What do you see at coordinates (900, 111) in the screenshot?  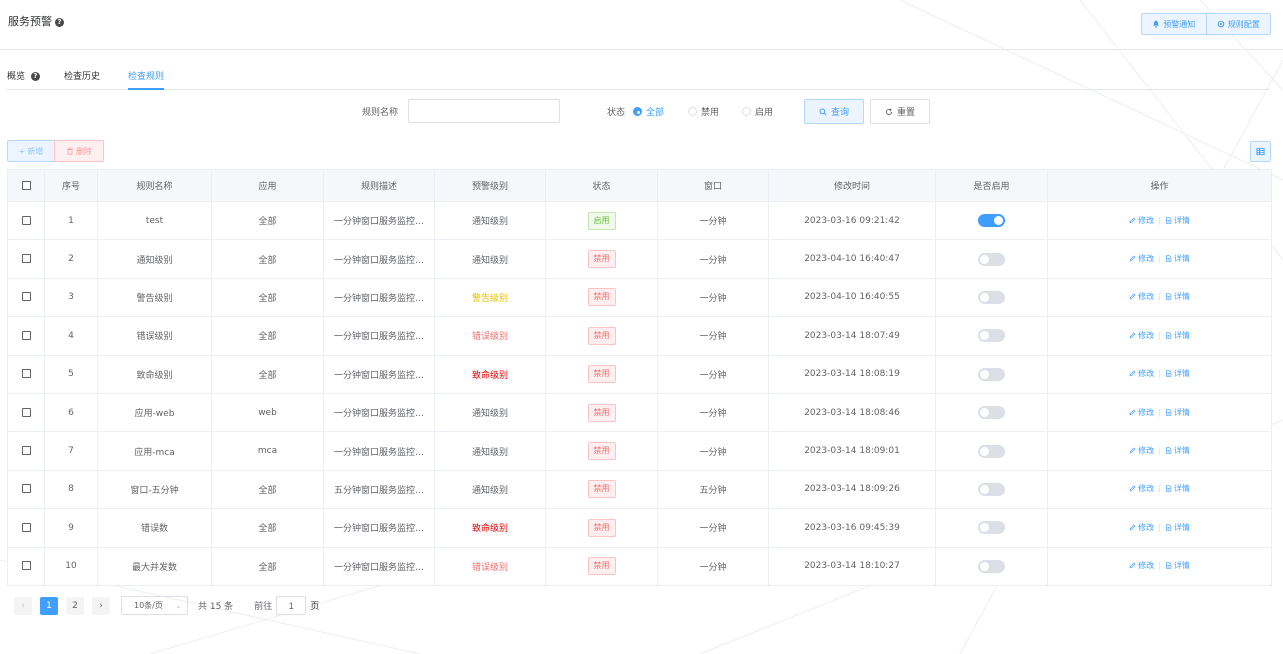 I see `reset-button: 重置` at bounding box center [900, 111].